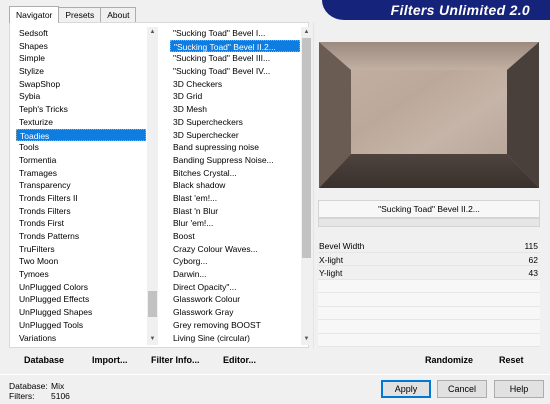 This screenshot has width=550, height=404. I want to click on status-info: Database: Mix Filters: 5106, so click(39, 391).